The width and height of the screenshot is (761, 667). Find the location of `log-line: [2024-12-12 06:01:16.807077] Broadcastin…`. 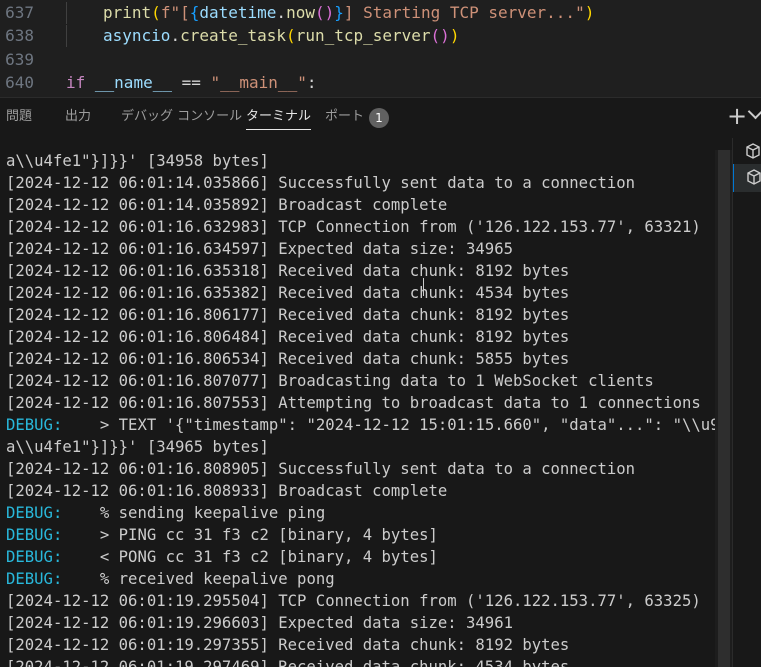

log-line: [2024-12-12 06:01:16.807077] Broadcastin… is located at coordinates (357, 381).